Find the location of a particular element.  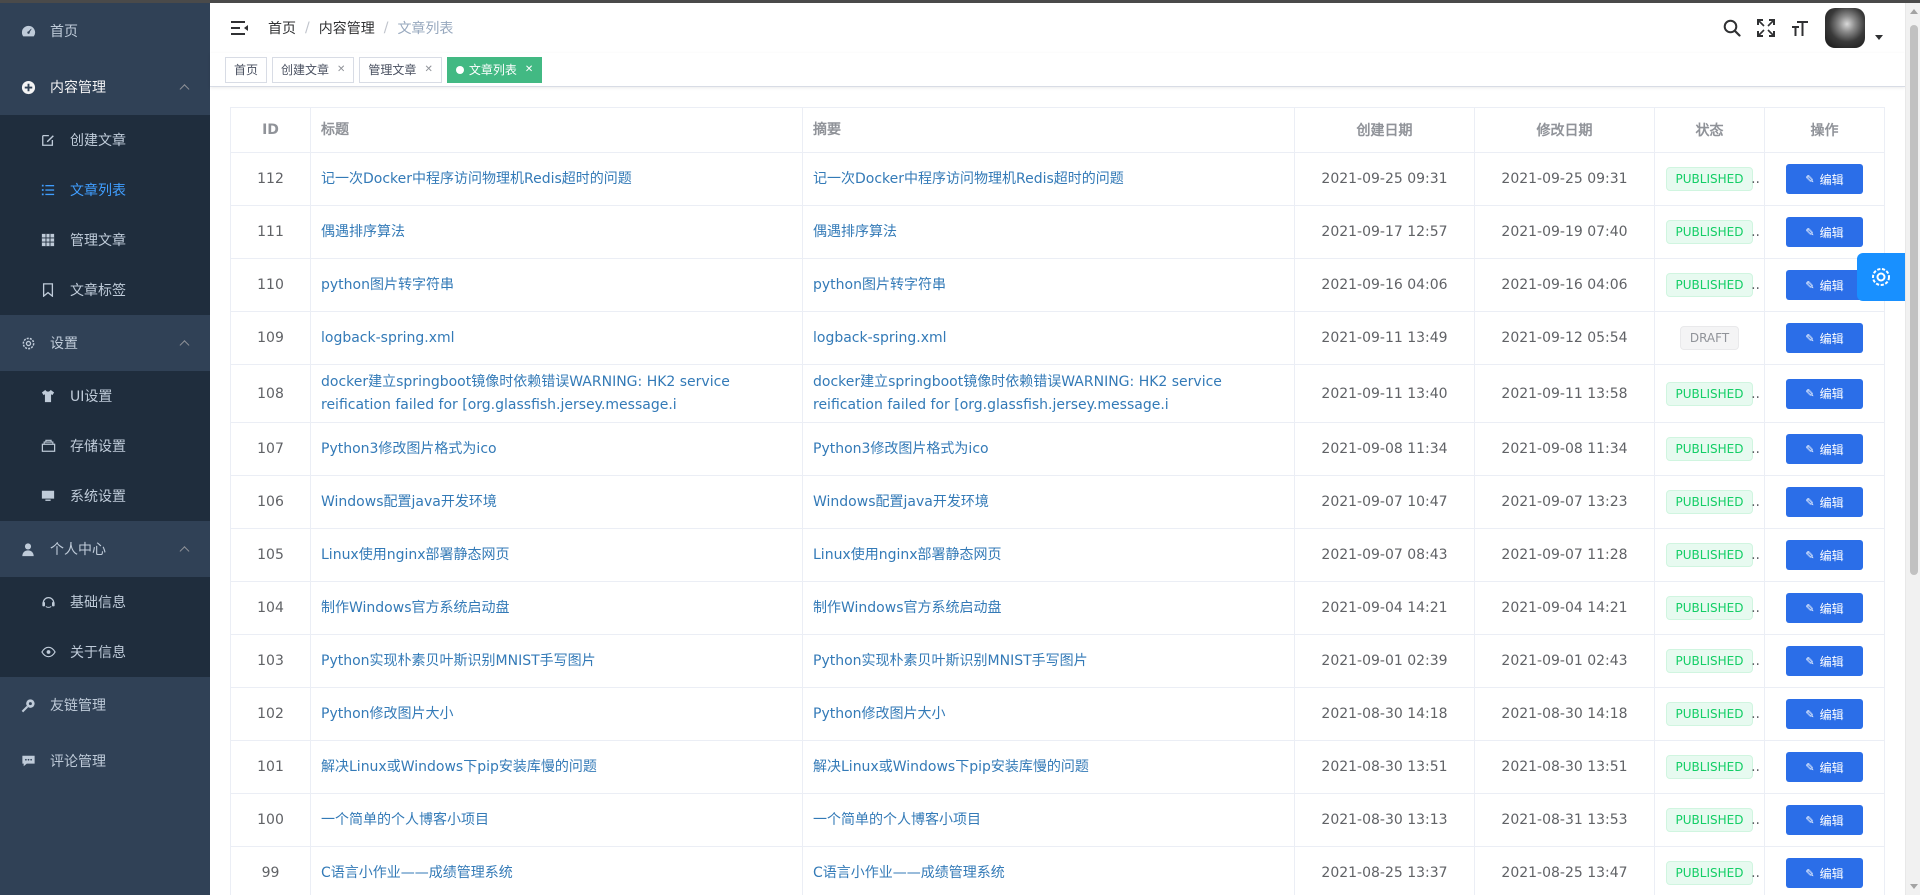

cell-title-link: Linux使用nginx部署静态网页 is located at coordinates (556, 555).